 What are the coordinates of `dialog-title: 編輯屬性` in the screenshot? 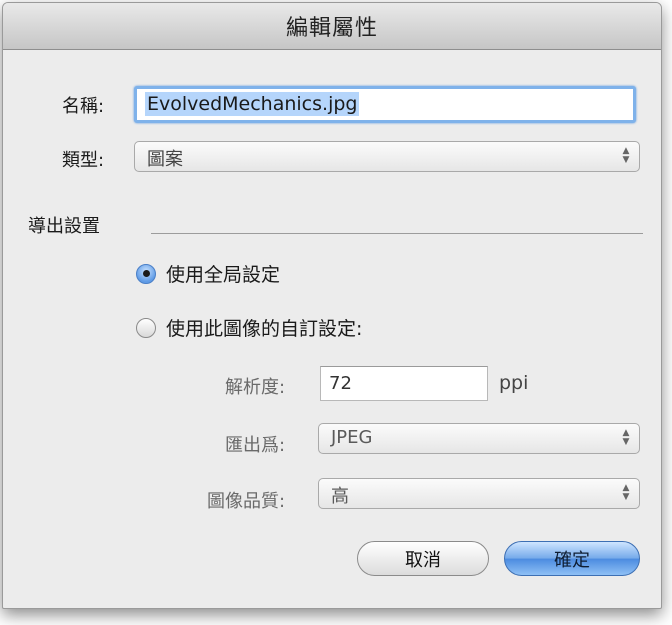 It's located at (331, 28).